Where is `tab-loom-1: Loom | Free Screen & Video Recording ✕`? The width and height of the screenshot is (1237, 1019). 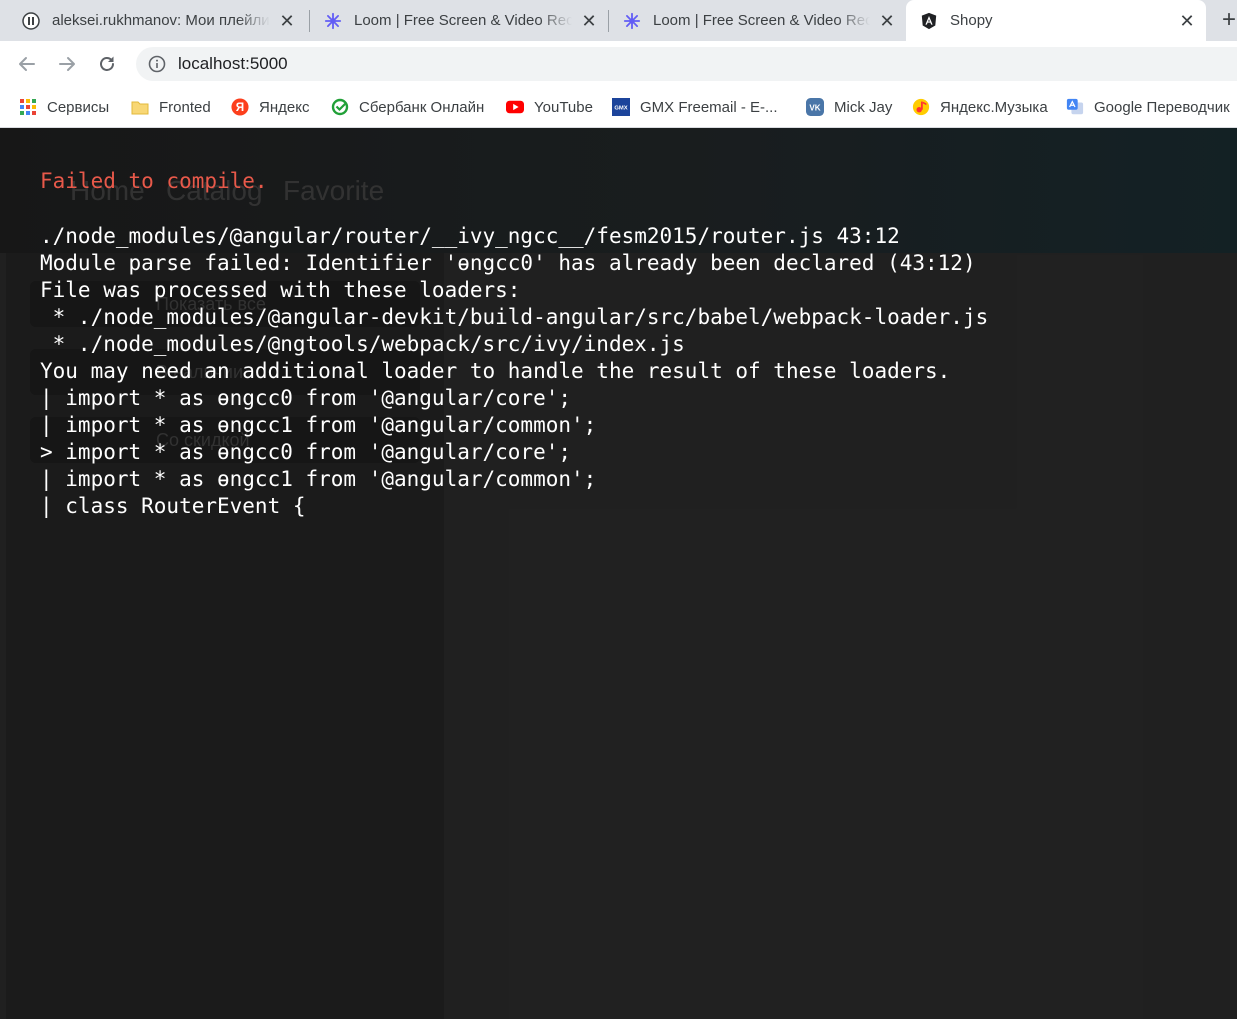 tab-loom-1: Loom | Free Screen & Video Recording ✕ is located at coordinates (459, 20).